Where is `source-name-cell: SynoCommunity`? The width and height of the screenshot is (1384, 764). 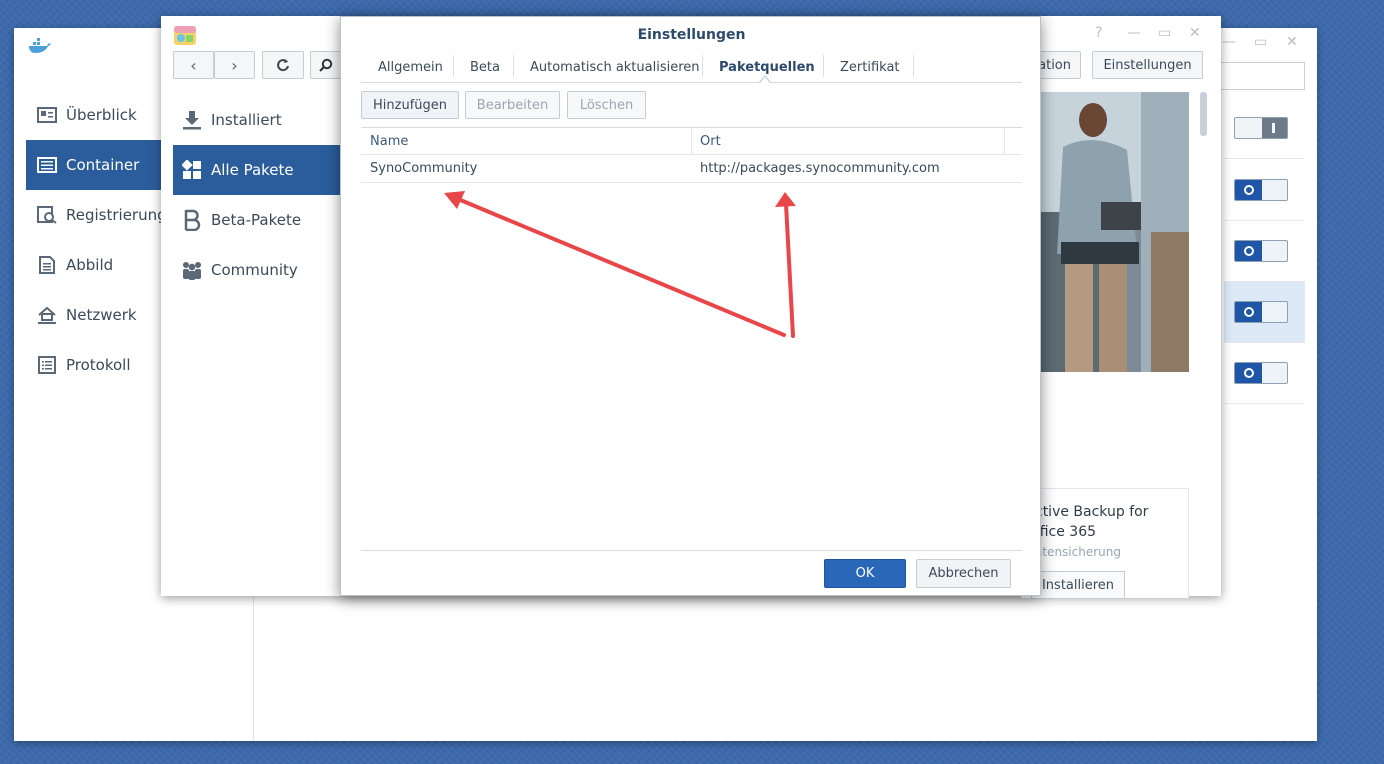
source-name-cell: SynoCommunity is located at coordinates (424, 168).